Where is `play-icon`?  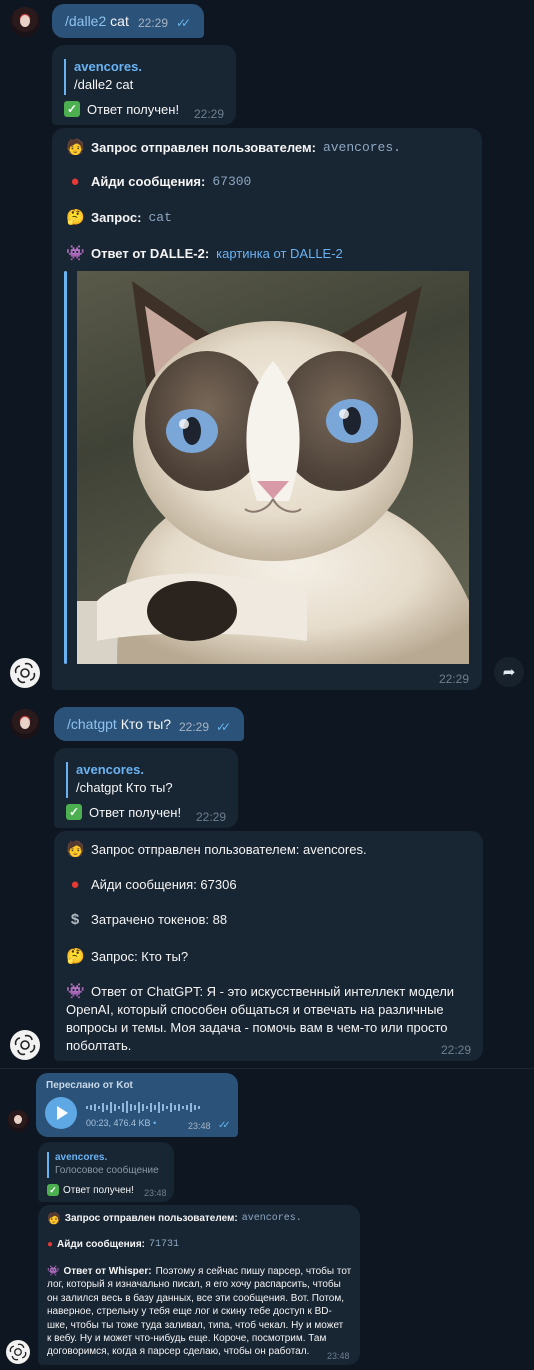 play-icon is located at coordinates (61, 1113).